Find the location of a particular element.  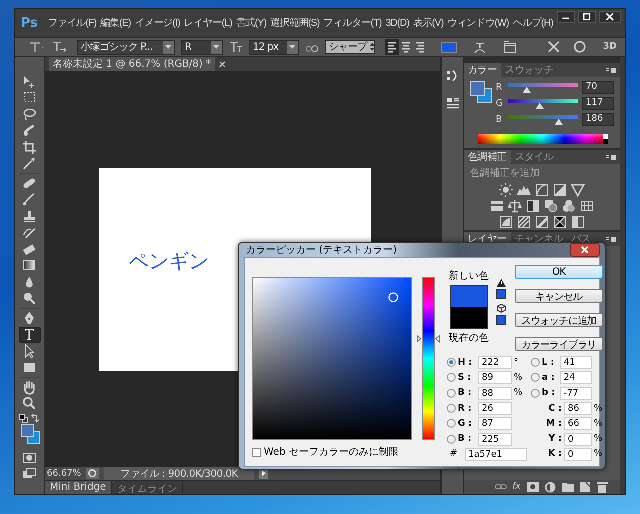

menu-item: イメージ(I) is located at coordinates (157, 23).